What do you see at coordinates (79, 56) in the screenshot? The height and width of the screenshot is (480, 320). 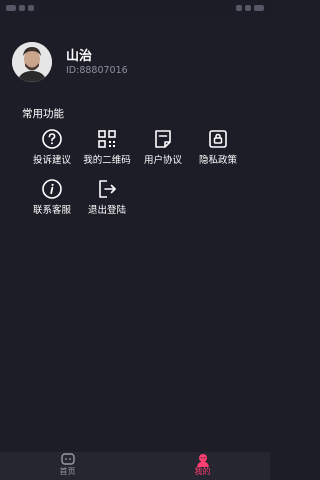 I see `username: 山治` at bounding box center [79, 56].